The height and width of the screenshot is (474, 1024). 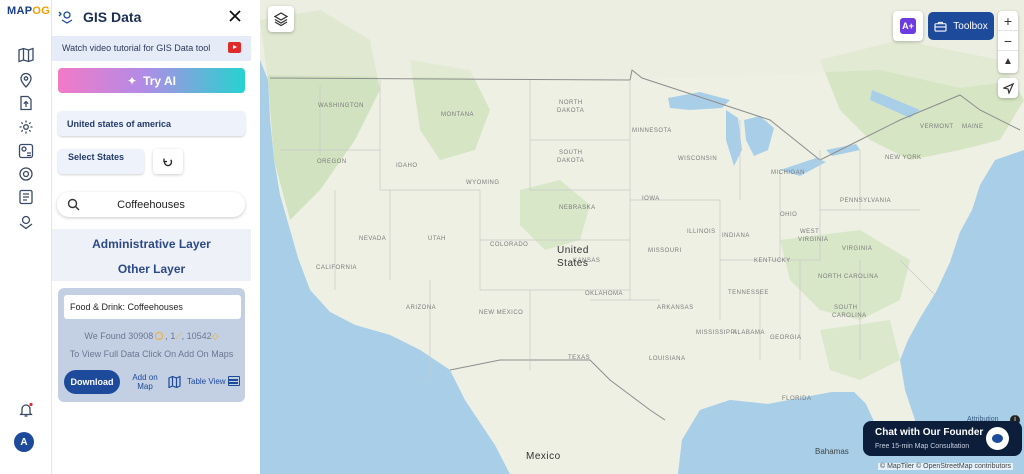 What do you see at coordinates (571, 153) in the screenshot?
I see `state-label-south-dakota-1: SOUTH` at bounding box center [571, 153].